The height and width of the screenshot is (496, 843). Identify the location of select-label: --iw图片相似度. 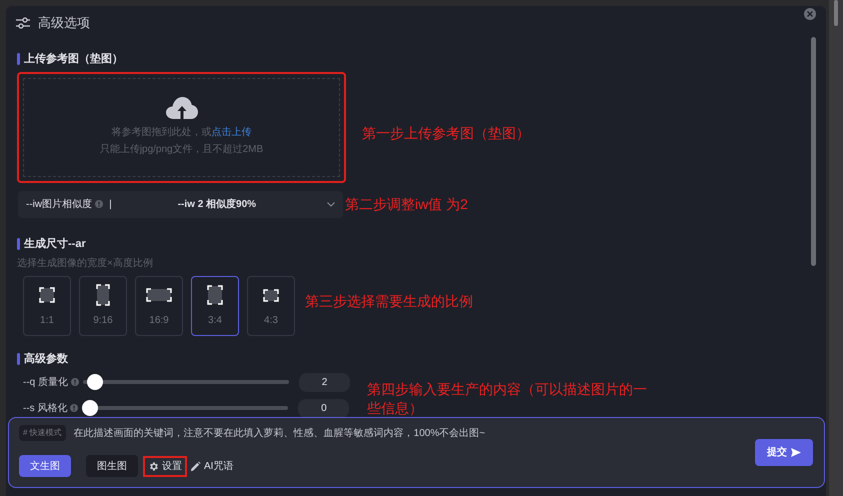
(59, 205).